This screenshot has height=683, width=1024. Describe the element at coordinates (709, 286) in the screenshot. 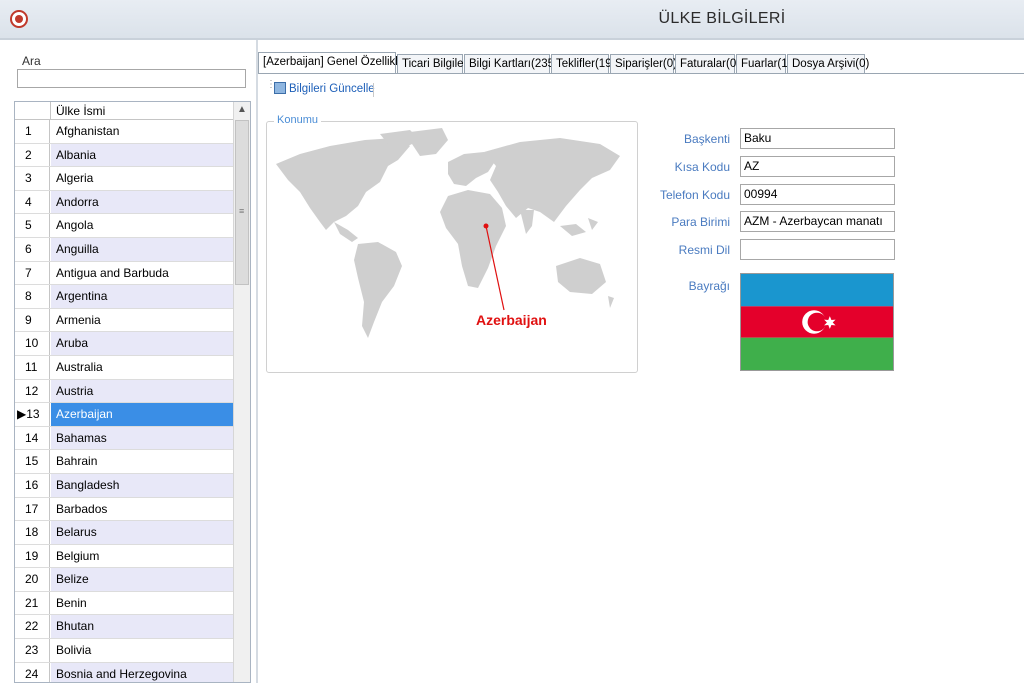

I see `flag-label: Bayrağı` at that location.